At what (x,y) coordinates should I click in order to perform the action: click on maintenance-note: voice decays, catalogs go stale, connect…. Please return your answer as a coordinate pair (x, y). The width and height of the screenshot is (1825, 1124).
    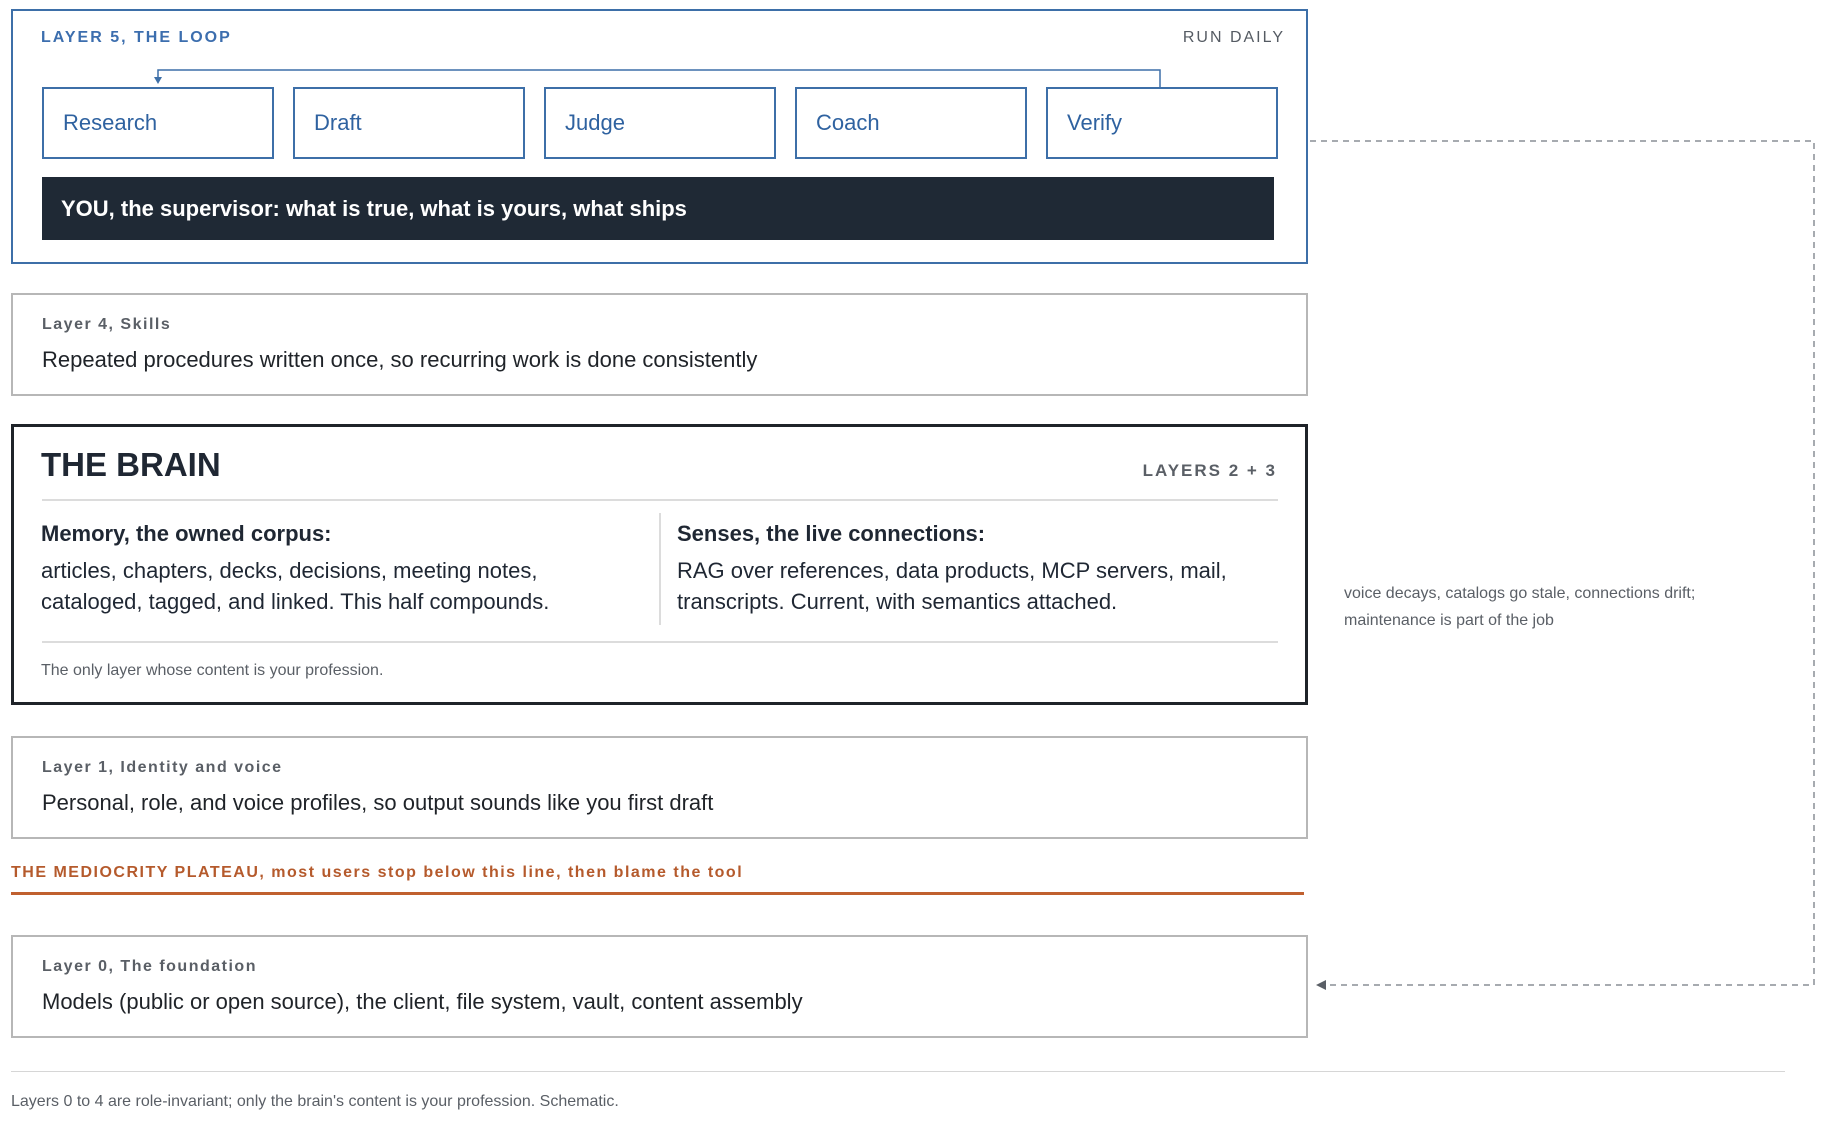
    Looking at the image, I should click on (1520, 607).